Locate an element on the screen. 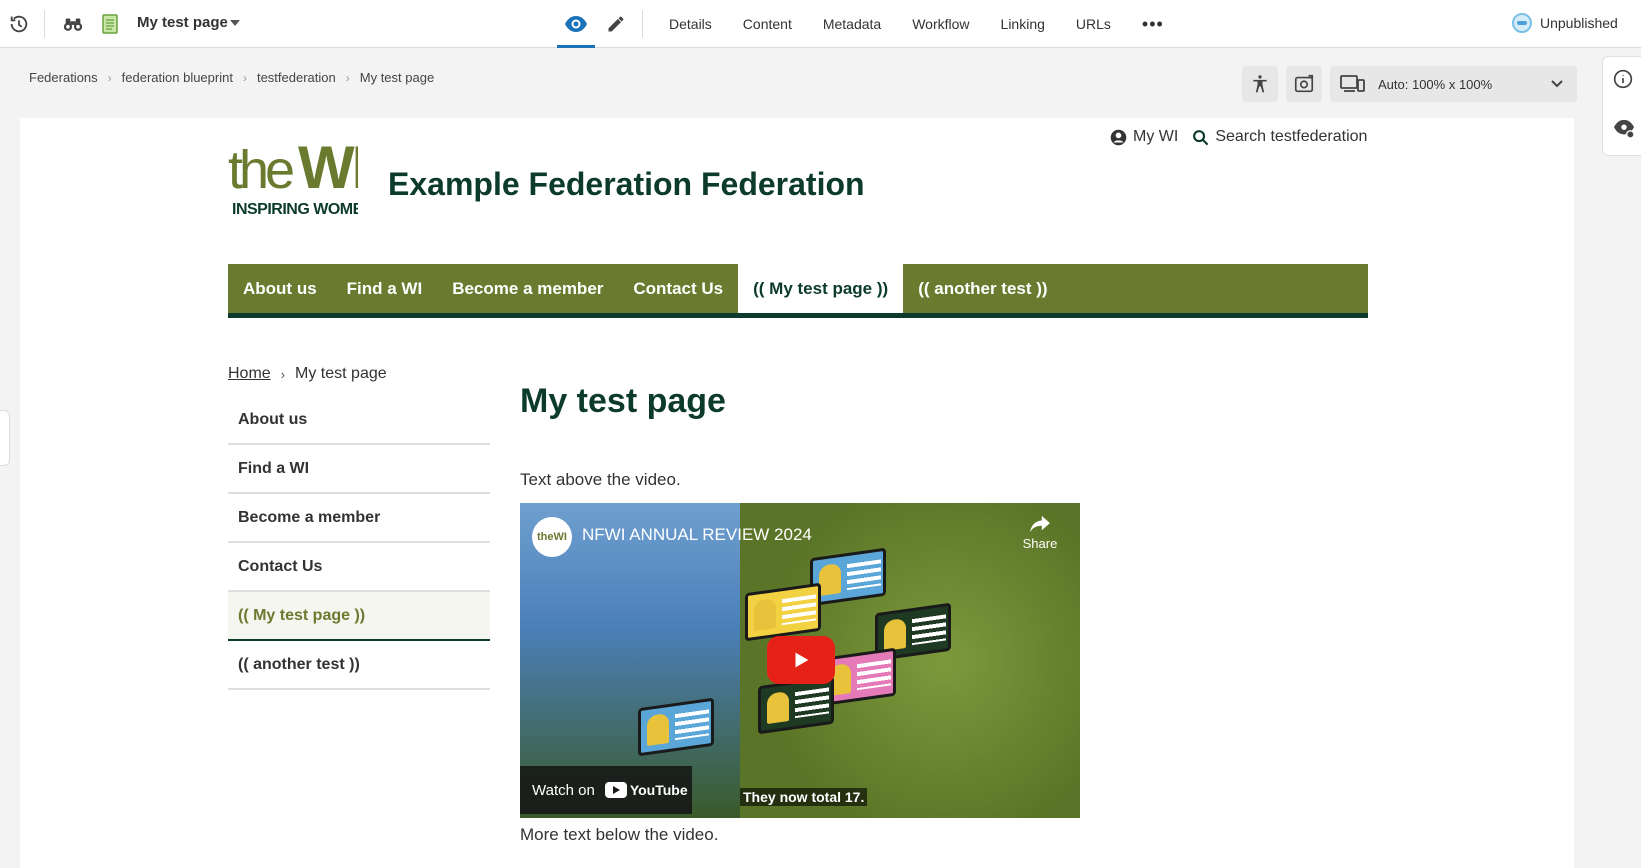 The height and width of the screenshot is (868, 1641). nav-item-contact-us: Contact Us is located at coordinates (678, 288).